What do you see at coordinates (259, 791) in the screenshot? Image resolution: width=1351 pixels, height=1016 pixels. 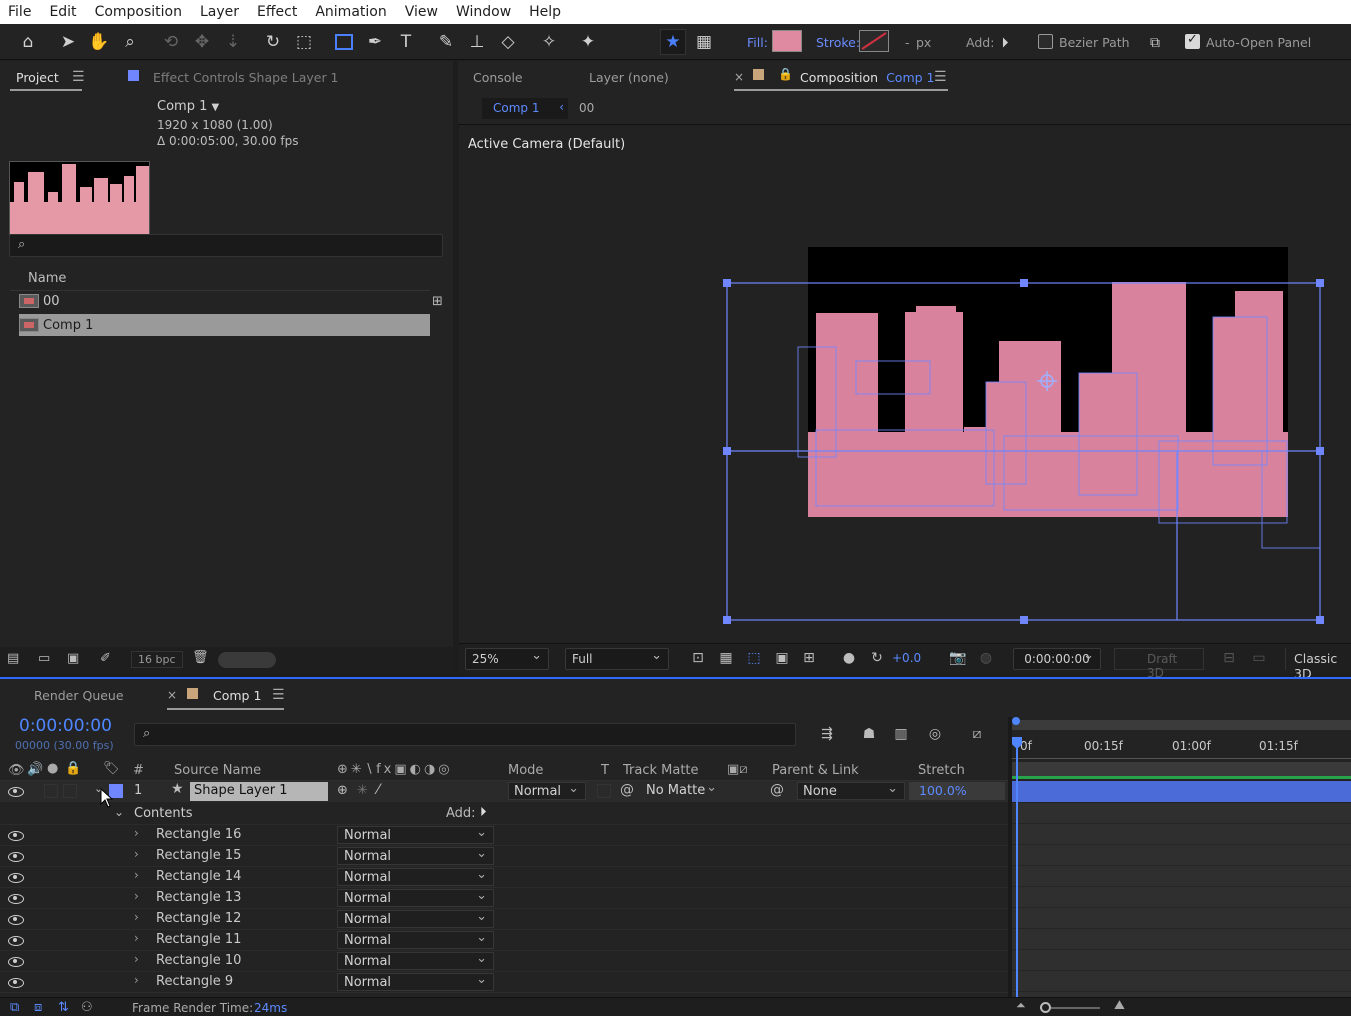 I see `layer-name-field: Shape Layer 1` at bounding box center [259, 791].